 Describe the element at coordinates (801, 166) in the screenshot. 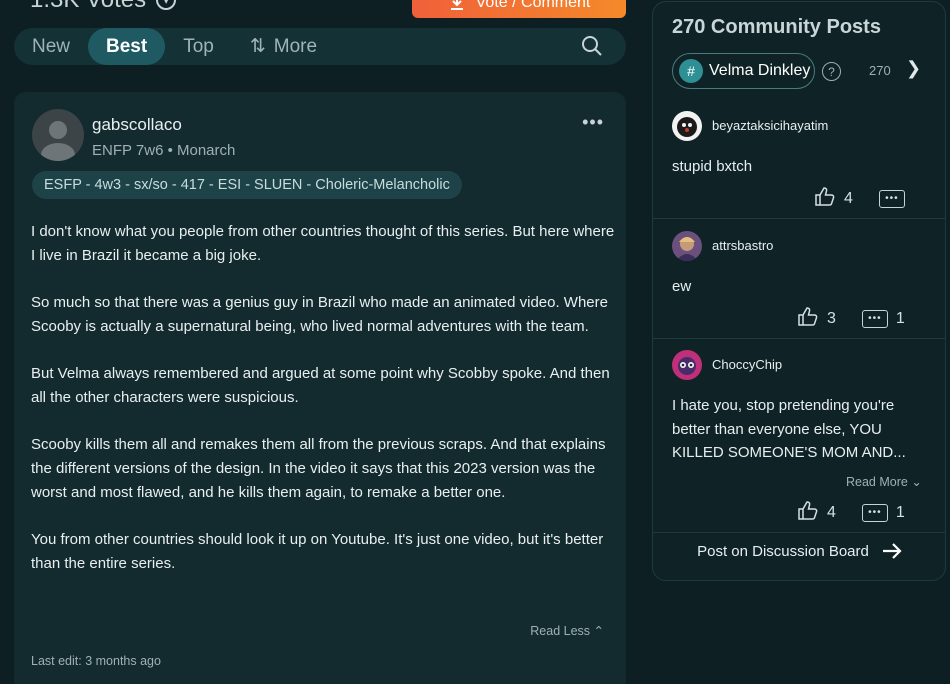

I see `list-item: beyaztaksicihayatim stupid bxtch 4 •••` at that location.